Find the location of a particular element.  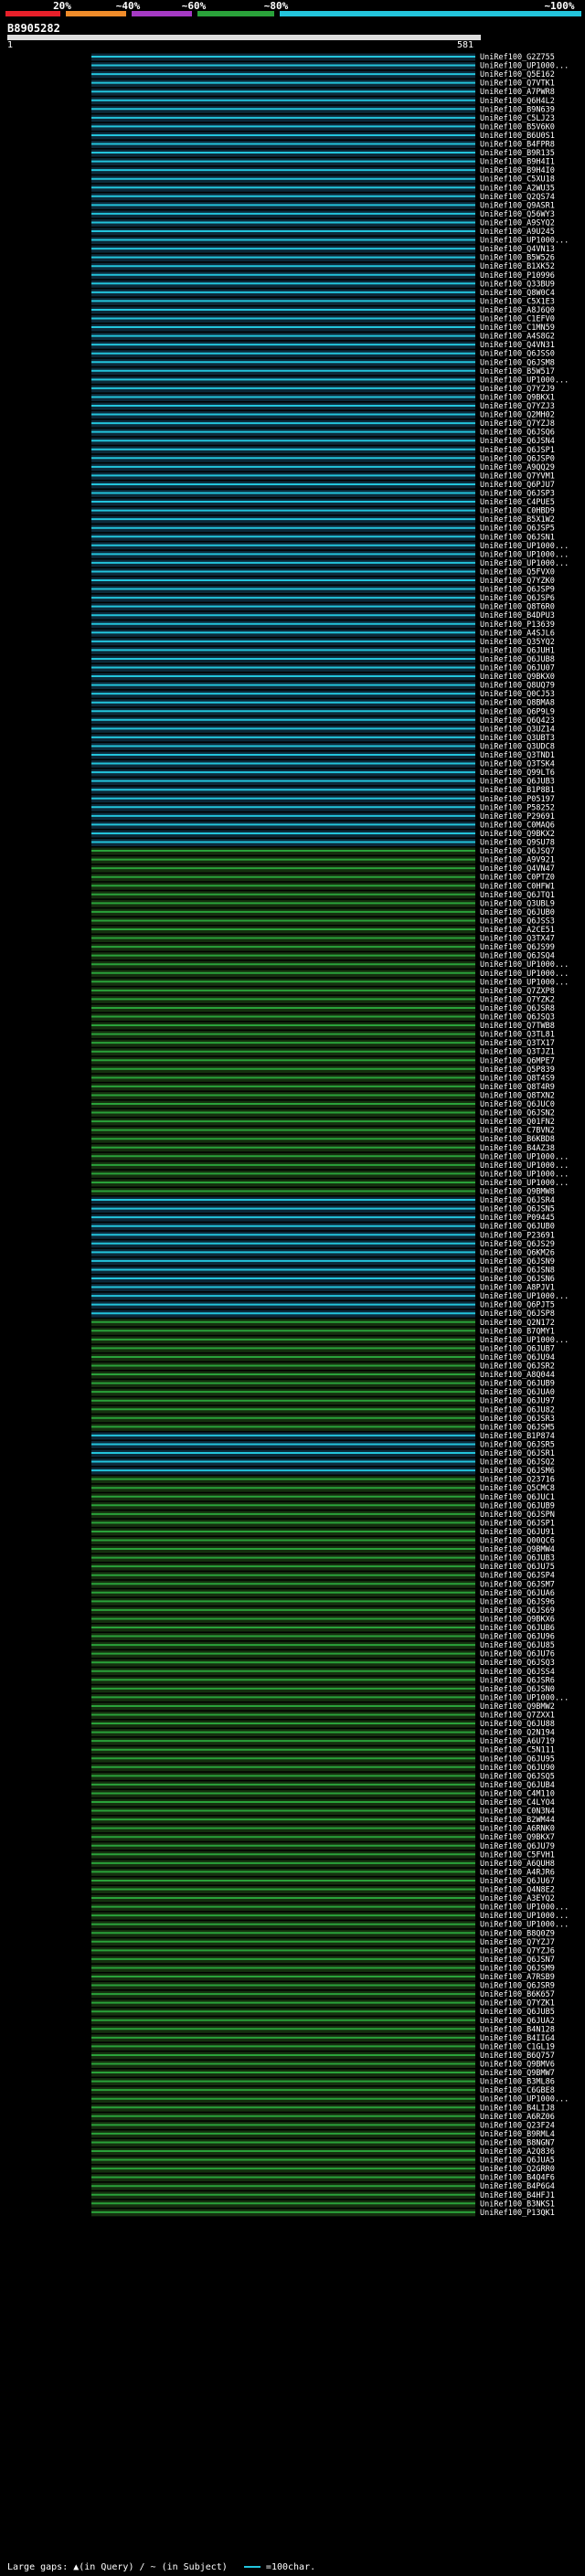

hit-label: UniRef100_Q6JU85 is located at coordinates (517, 1645).